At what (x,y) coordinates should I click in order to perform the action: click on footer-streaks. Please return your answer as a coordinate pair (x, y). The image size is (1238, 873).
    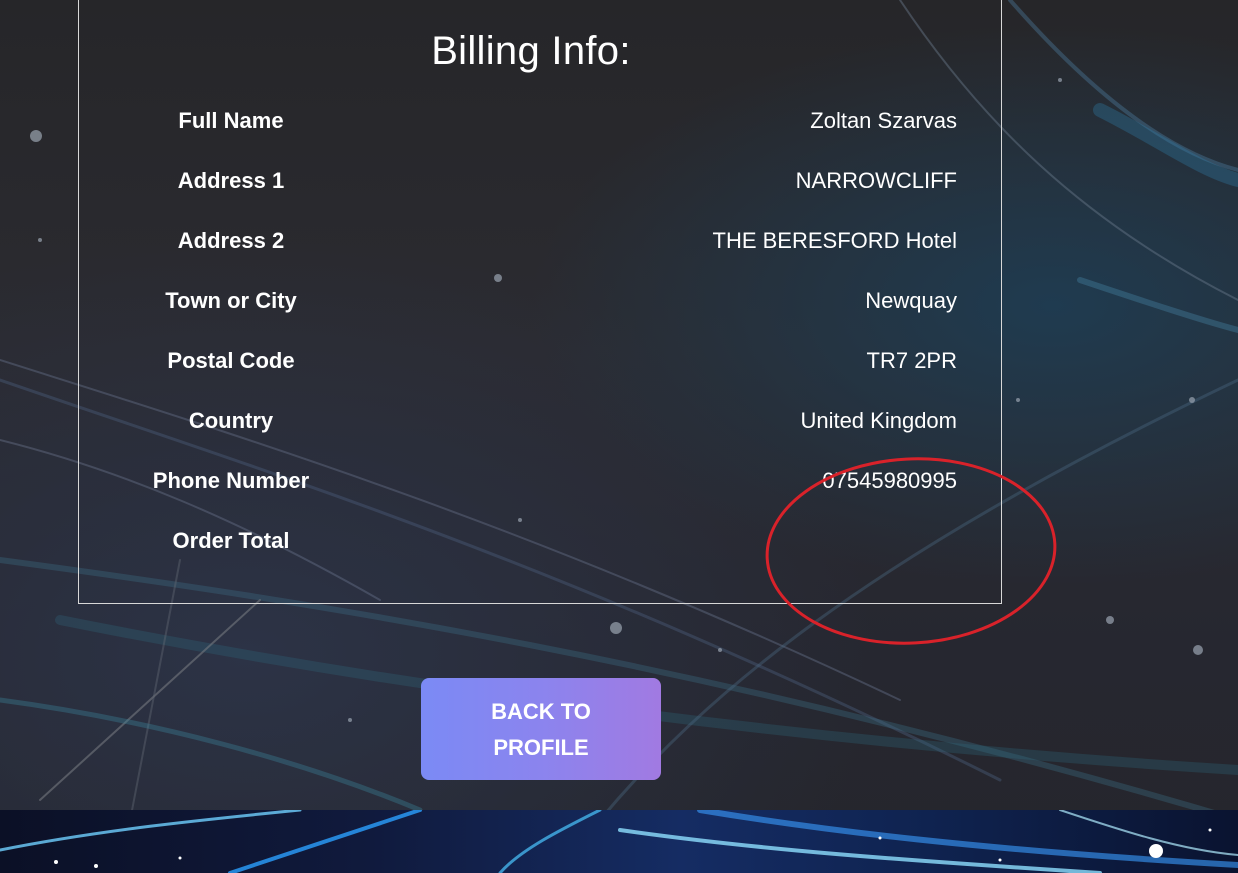
    Looking at the image, I should click on (619, 841).